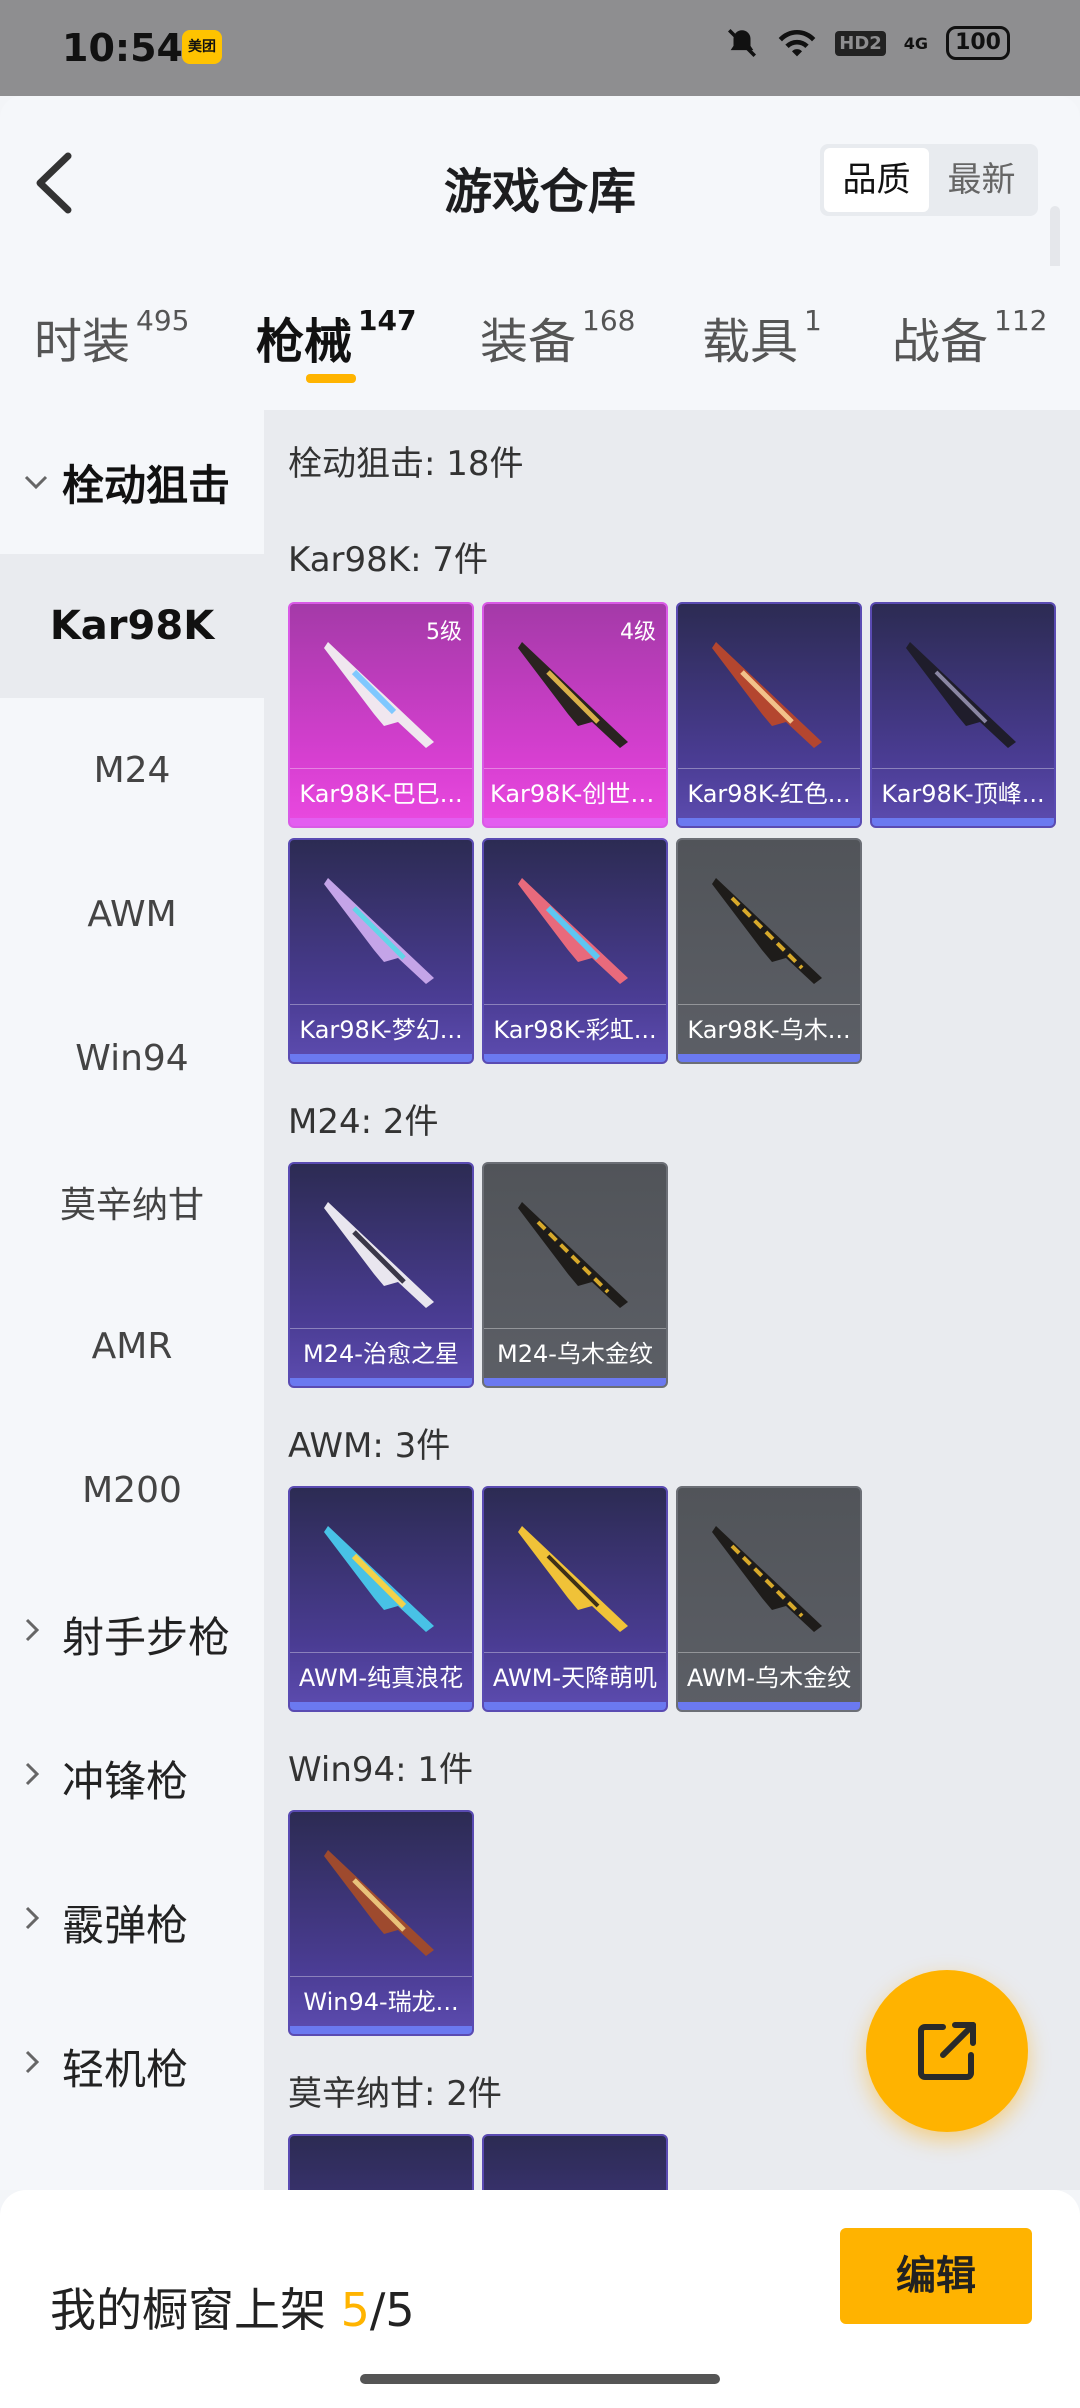 This screenshot has height=2408, width=1080. Describe the element at coordinates (232, 2310) in the screenshot. I see `showcase-status: 我的橱窗上架 5/5` at that location.